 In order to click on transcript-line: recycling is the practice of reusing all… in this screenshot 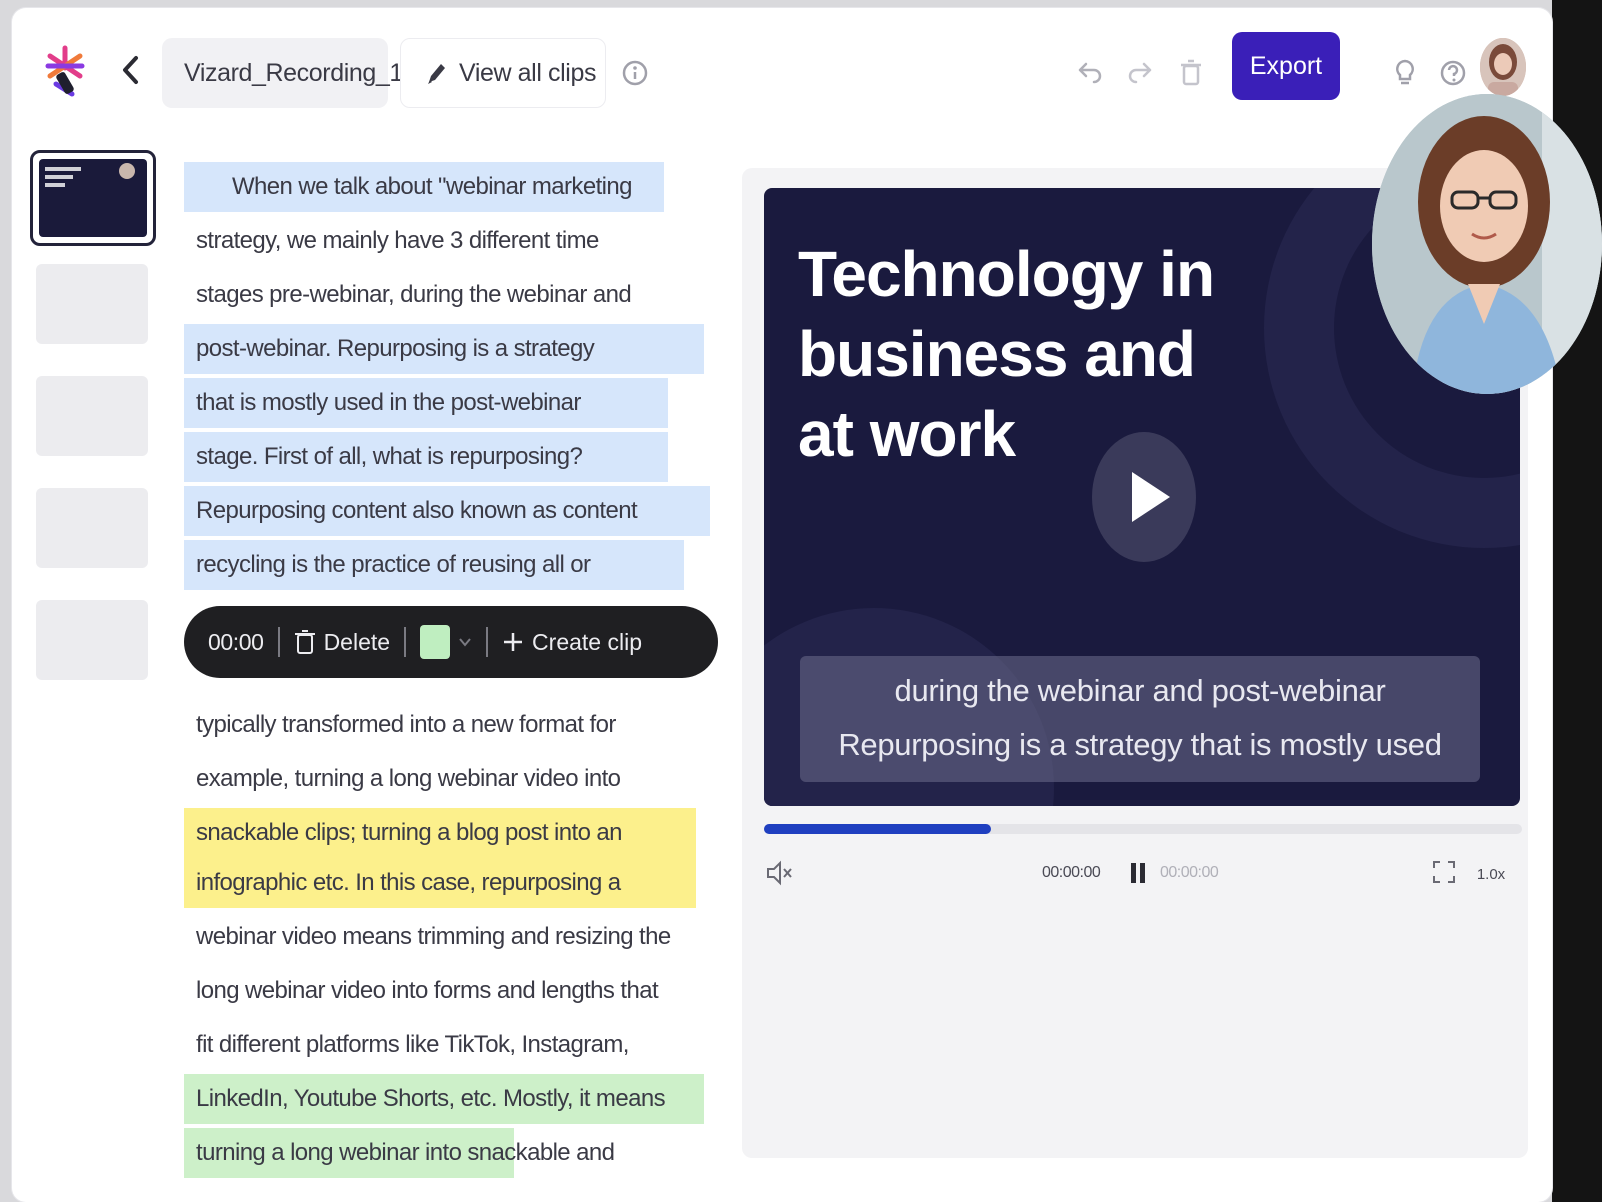, I will do `click(434, 565)`.